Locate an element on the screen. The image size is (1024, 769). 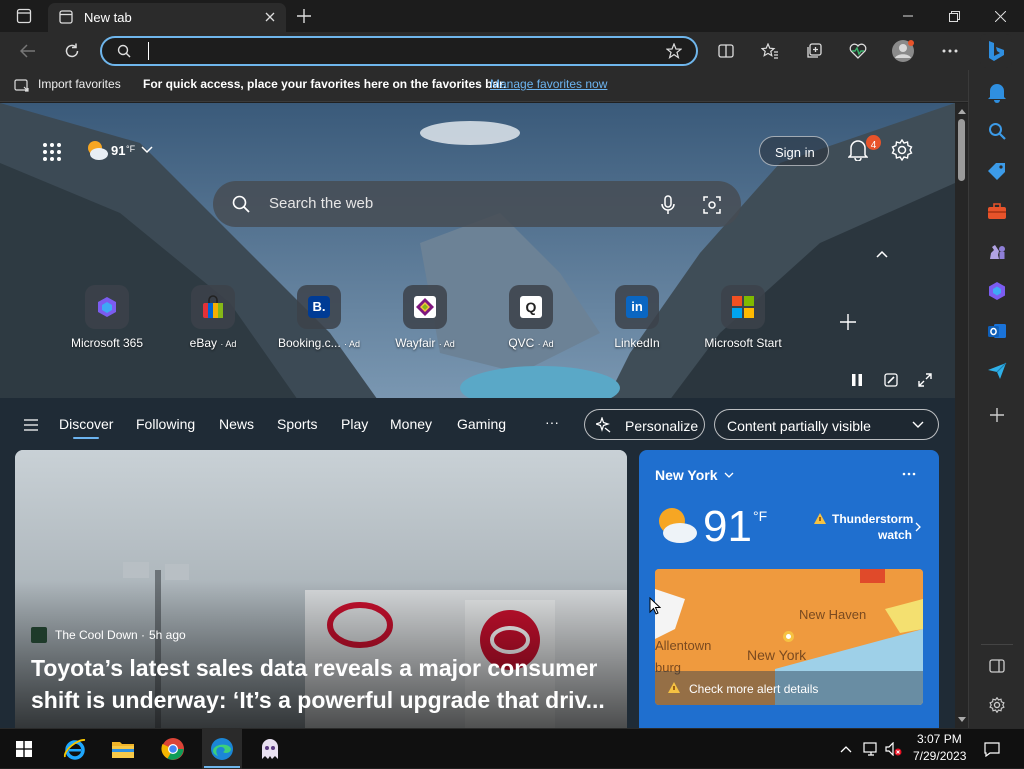
shortcut-linkedin: in is located at coordinates (637, 307).